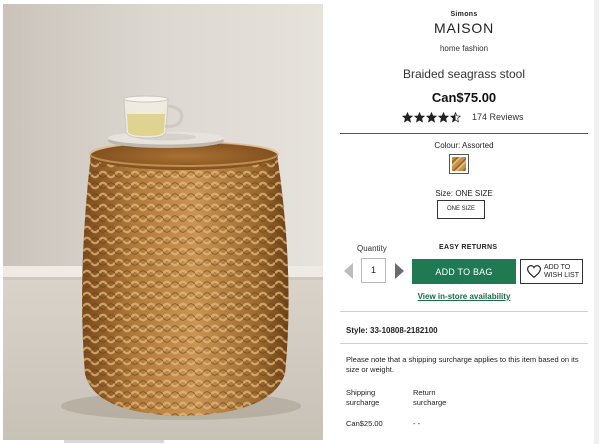  I want to click on chevron-right-icon, so click(399, 271).